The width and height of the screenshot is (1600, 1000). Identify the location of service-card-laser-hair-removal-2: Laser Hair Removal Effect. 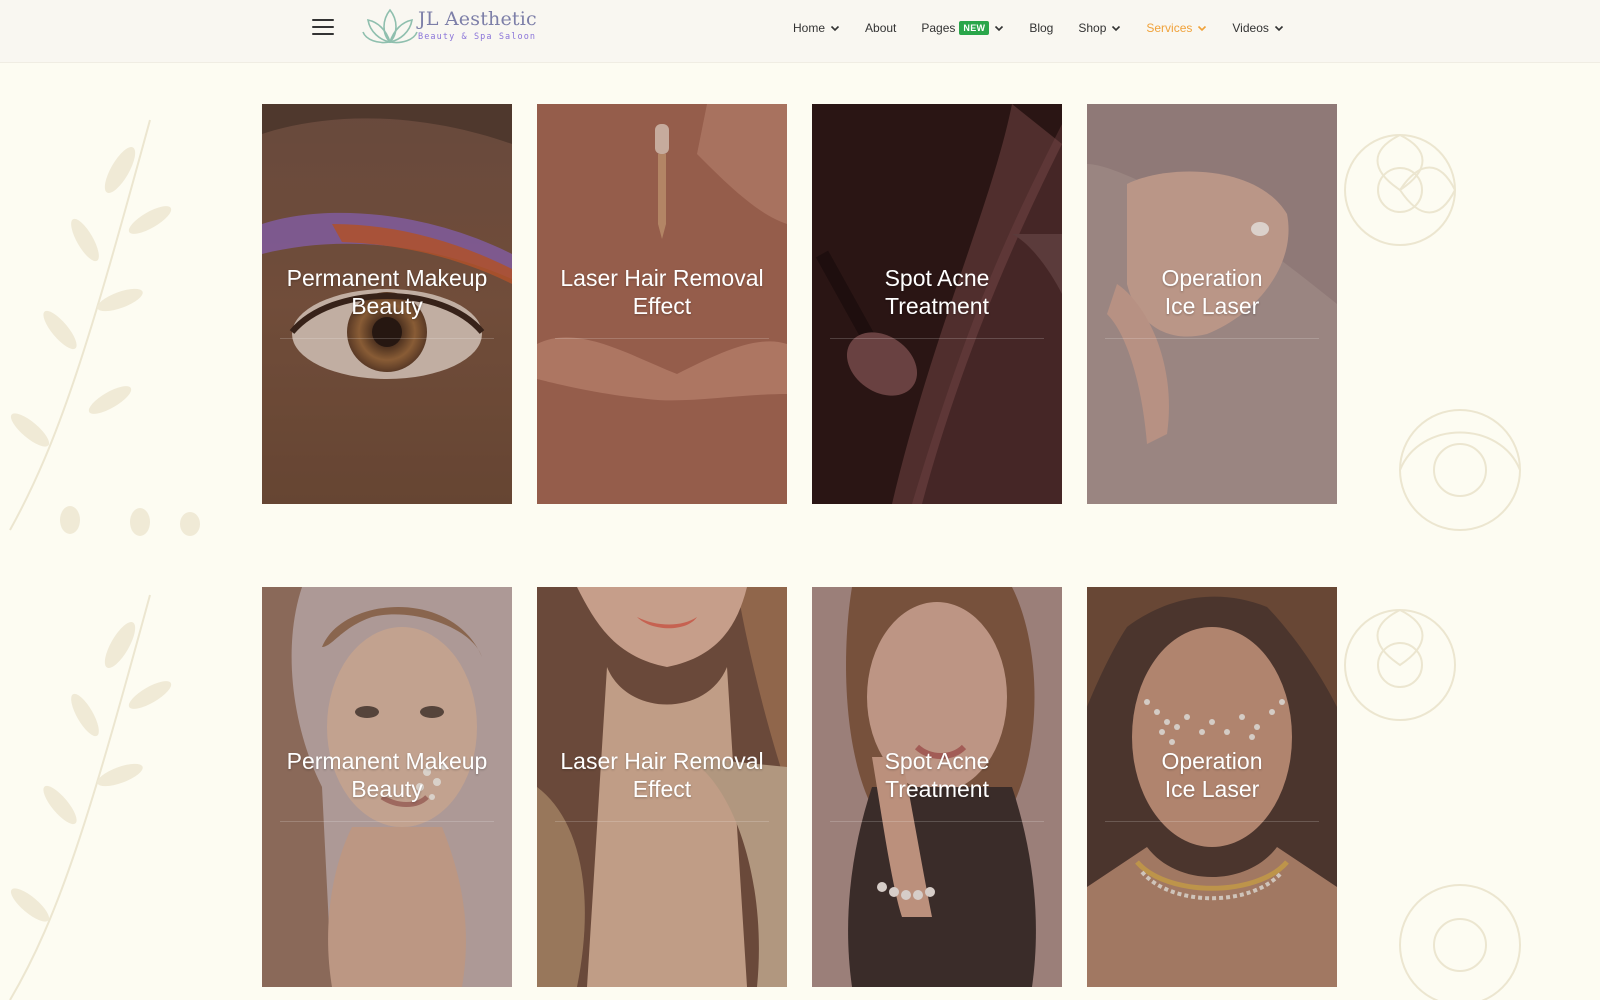
(662, 787).